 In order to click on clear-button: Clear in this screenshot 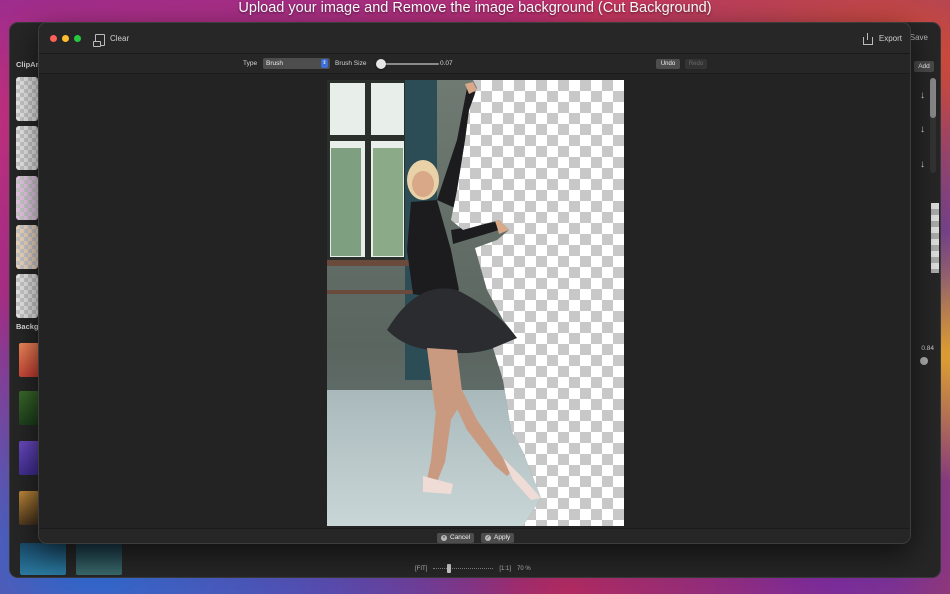, I will do `click(111, 39)`.